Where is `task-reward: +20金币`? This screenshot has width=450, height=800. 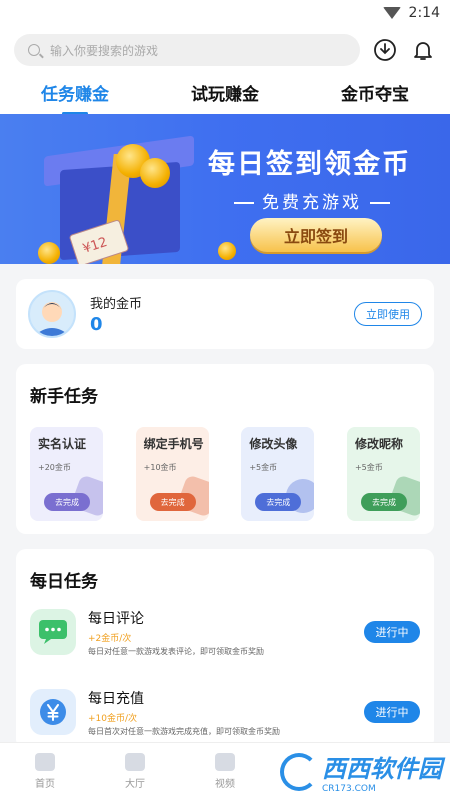 task-reward: +20金币 is located at coordinates (54, 467).